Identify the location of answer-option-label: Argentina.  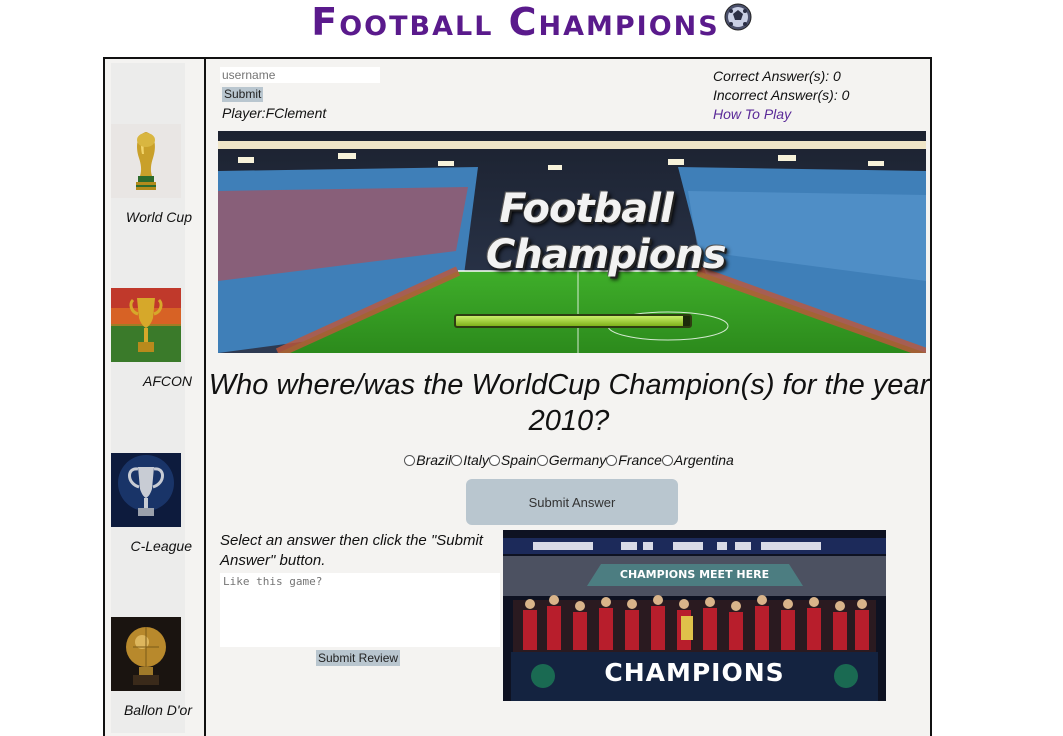
(703, 460).